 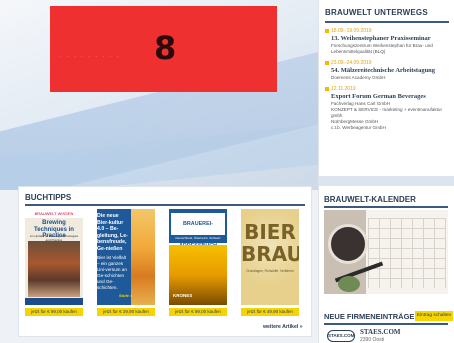 What do you see at coordinates (270, 271) in the screenshot?
I see `book-subtitle: Grundlagen, Rohstoffe, Verfahren` at bounding box center [270, 271].